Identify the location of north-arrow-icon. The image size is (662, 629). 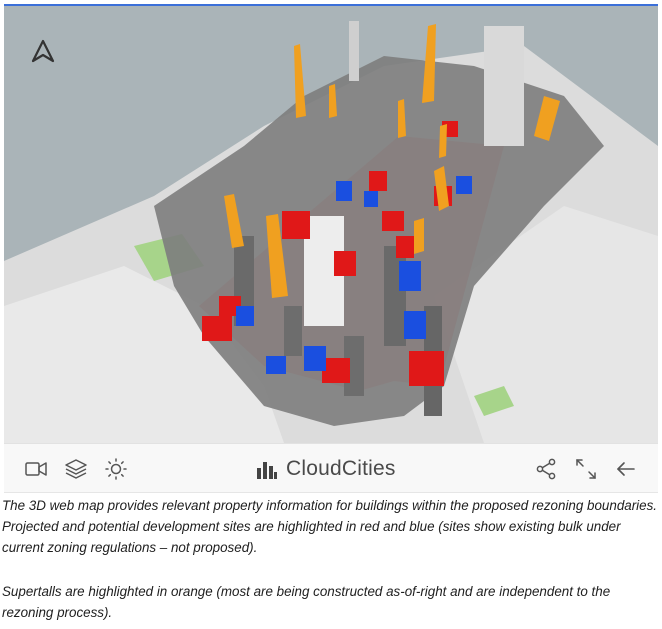
(43, 51).